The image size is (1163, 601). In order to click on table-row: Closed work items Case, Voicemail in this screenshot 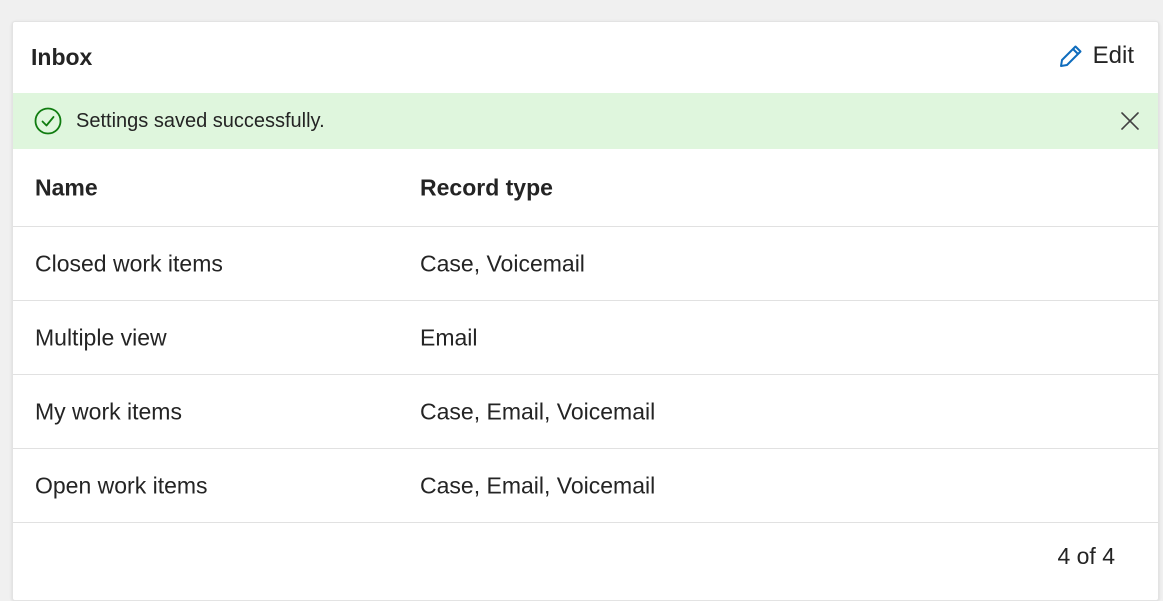, I will do `click(585, 264)`.